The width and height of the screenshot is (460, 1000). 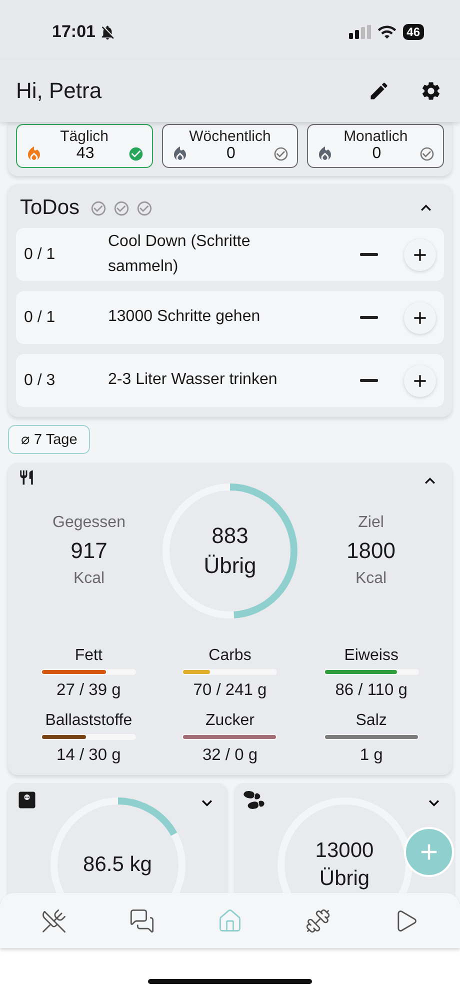 I want to click on battery-icon: 46, so click(x=413, y=32).